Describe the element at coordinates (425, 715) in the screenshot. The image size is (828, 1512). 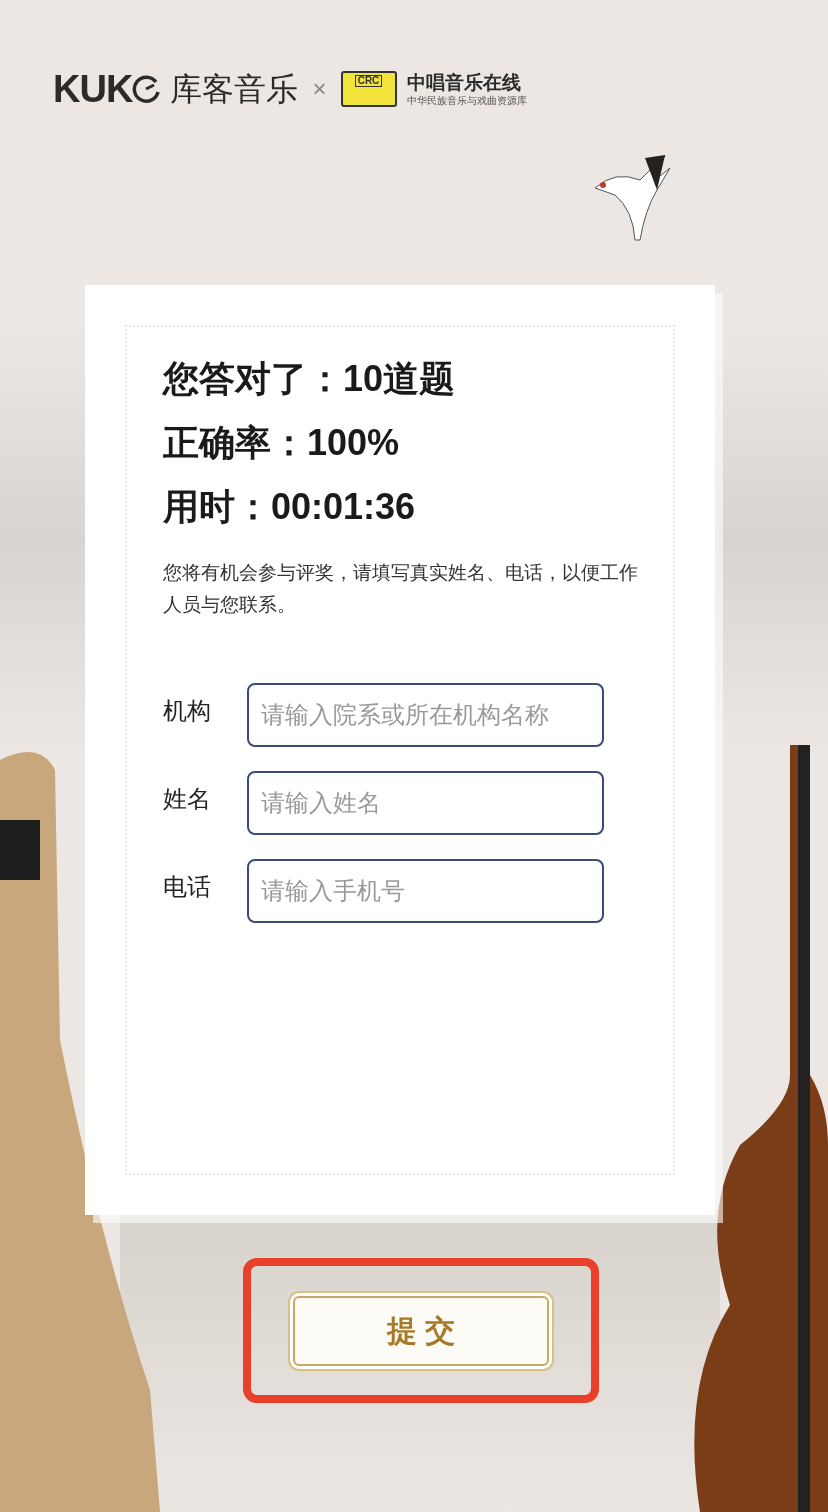
I see `input-field: 请输入院系或所在机构名称` at that location.